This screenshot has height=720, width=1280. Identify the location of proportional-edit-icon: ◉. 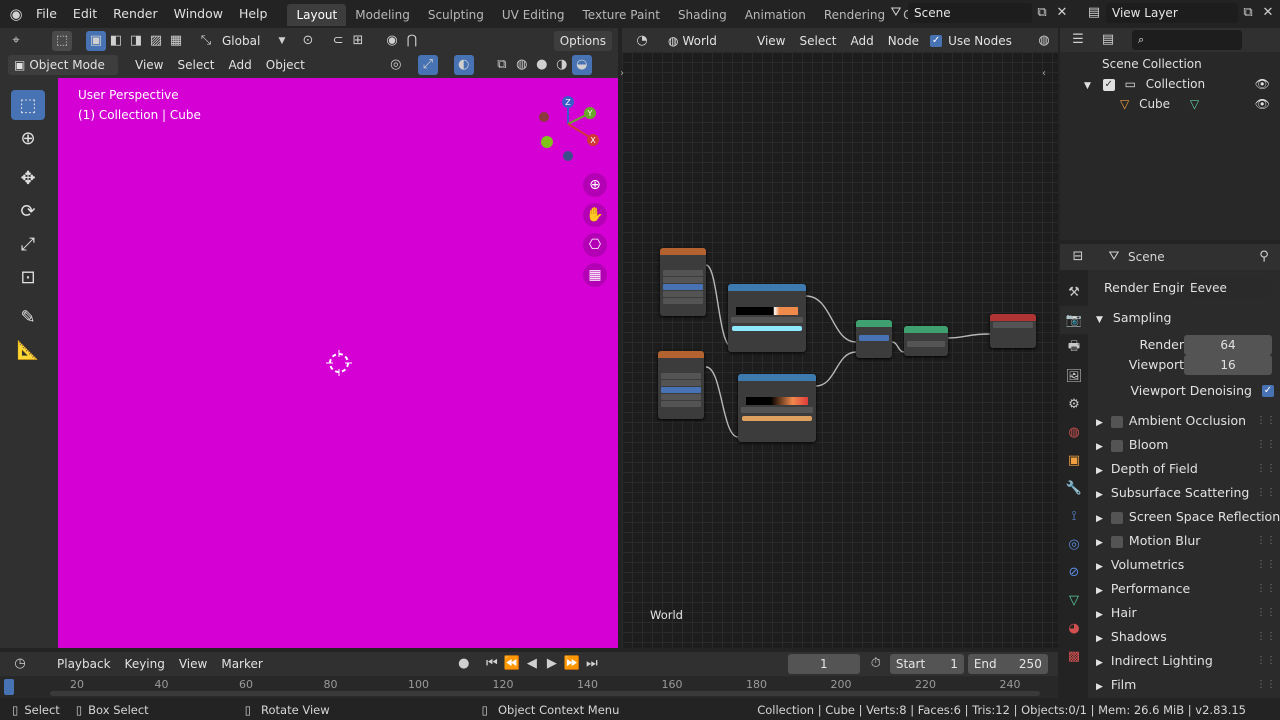
(392, 41).